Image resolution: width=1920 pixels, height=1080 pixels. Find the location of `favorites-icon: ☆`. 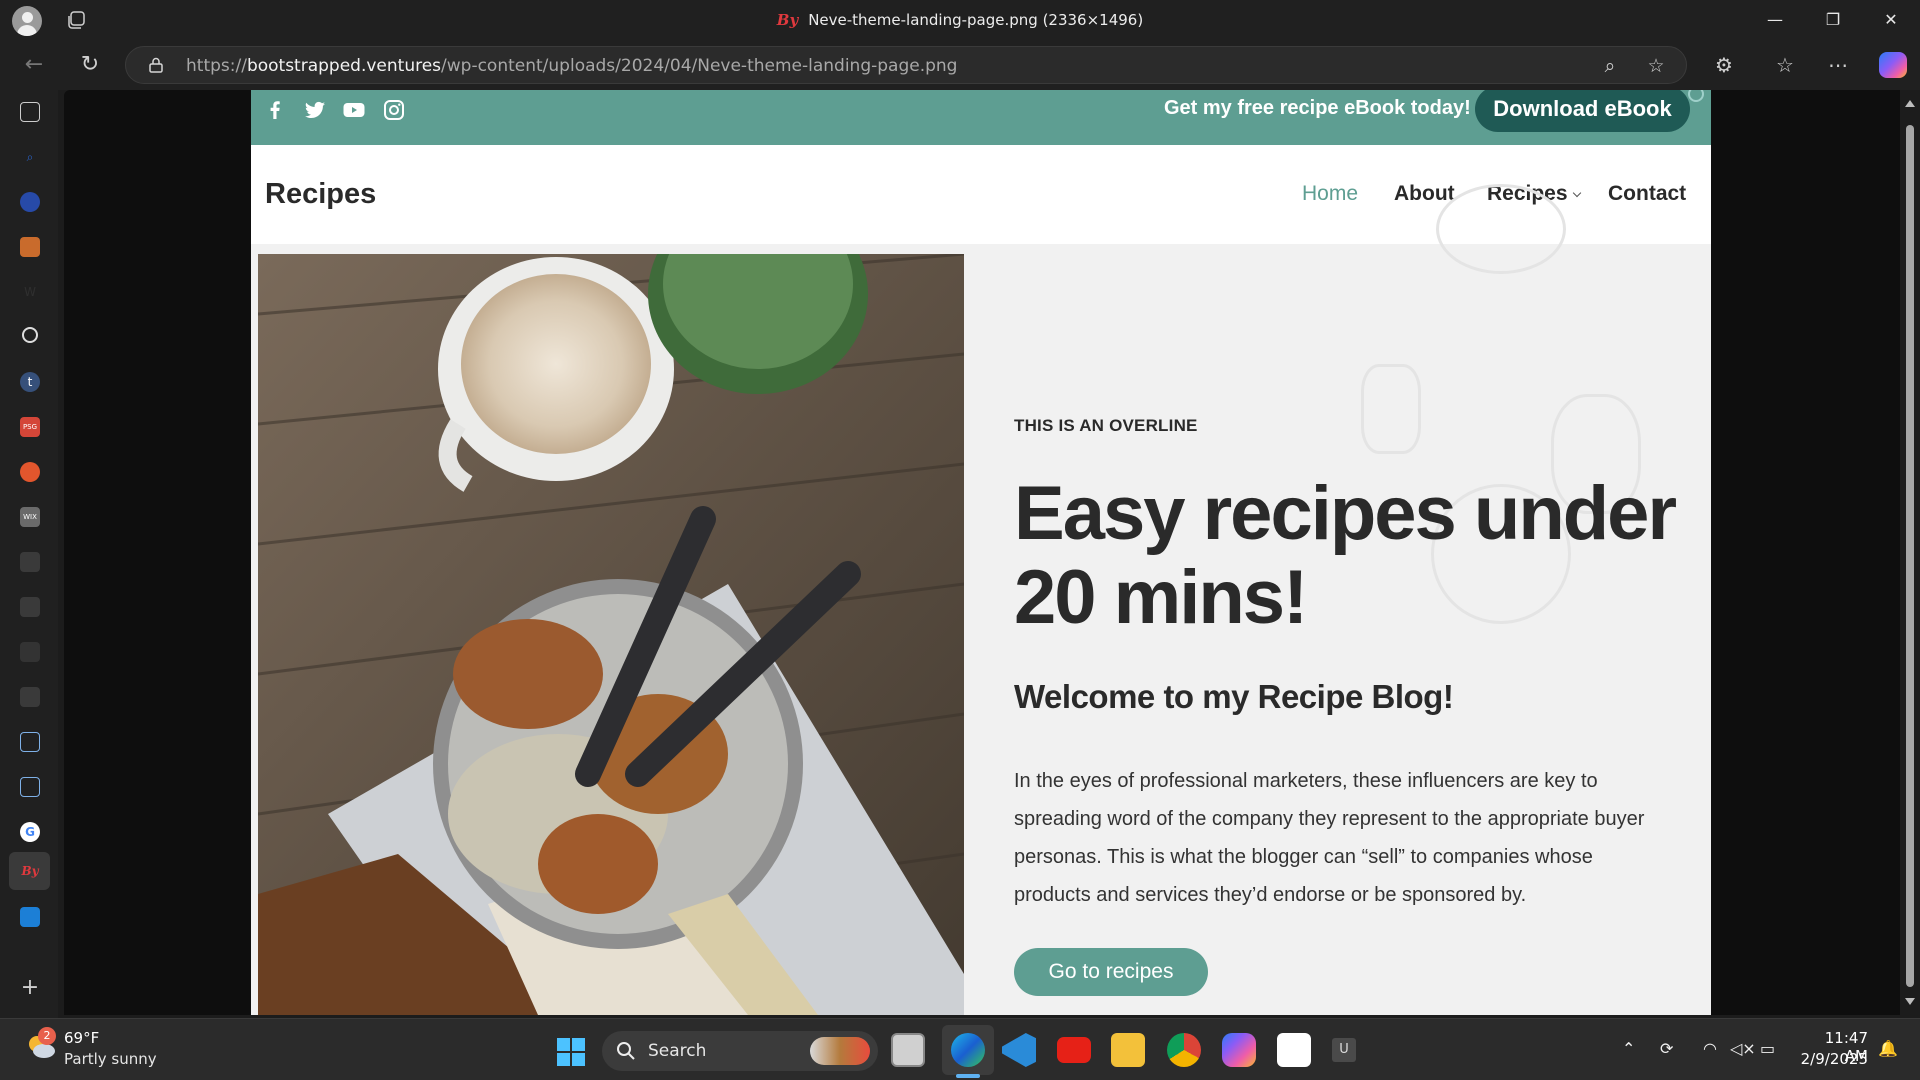

favorites-icon: ☆ is located at coordinates (1785, 65).